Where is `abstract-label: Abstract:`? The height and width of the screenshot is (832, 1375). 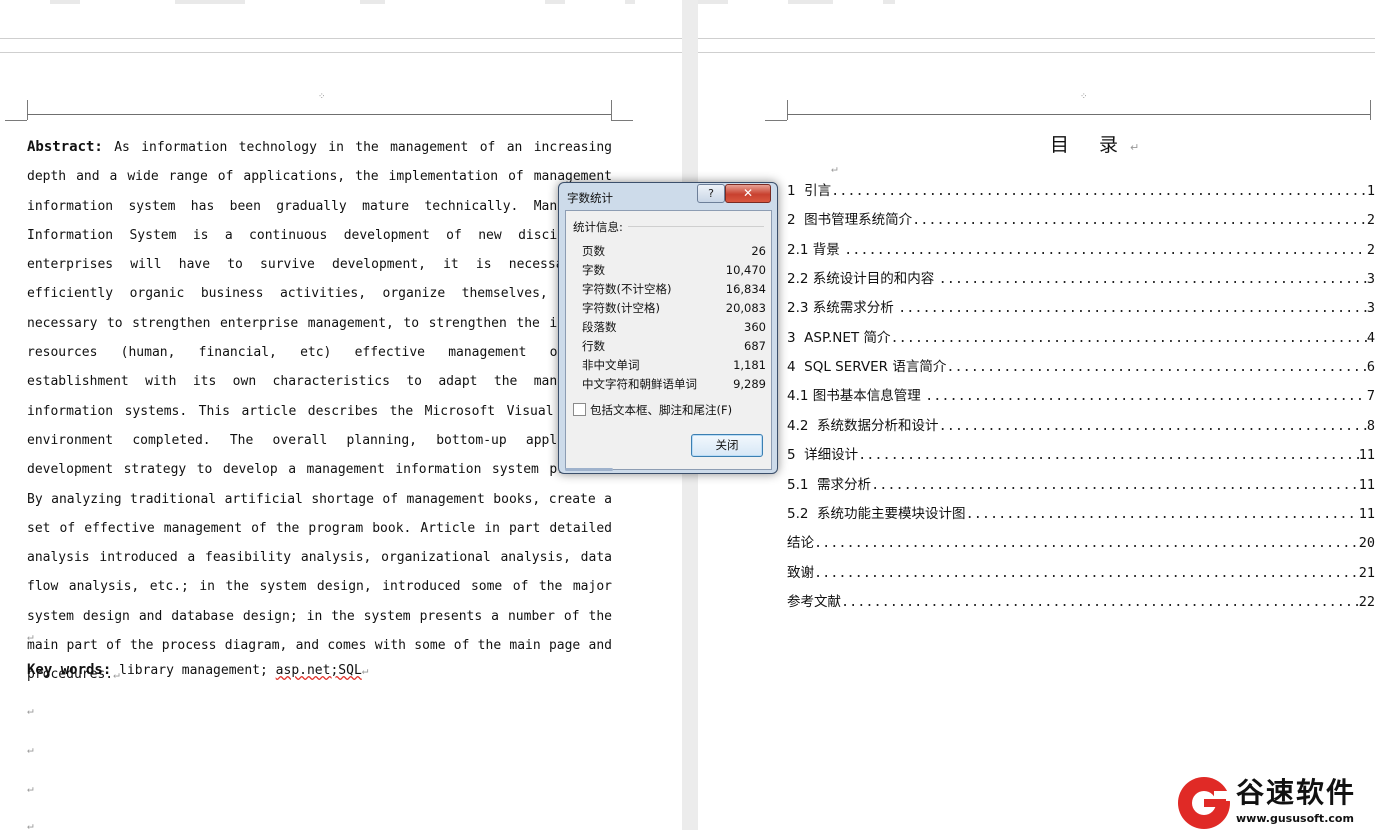 abstract-label: Abstract: is located at coordinates (65, 147).